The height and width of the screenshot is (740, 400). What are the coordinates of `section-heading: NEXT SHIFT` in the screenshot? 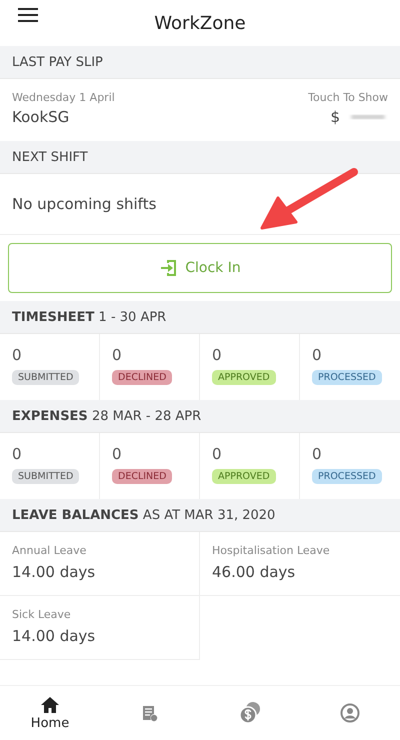 It's located at (50, 157).